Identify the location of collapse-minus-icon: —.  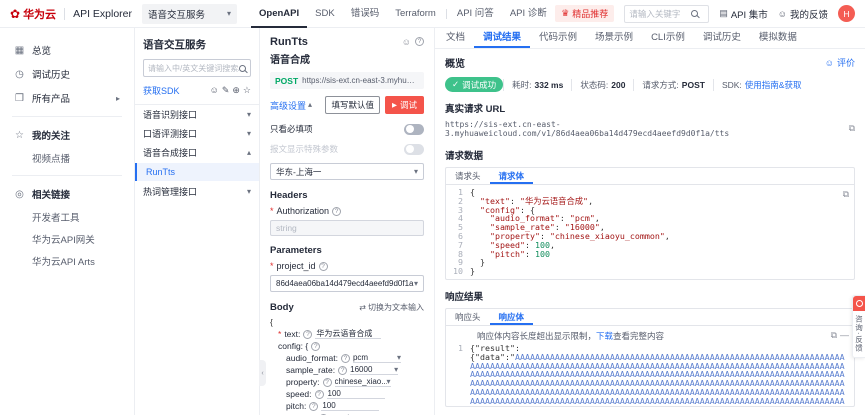
(844, 335).